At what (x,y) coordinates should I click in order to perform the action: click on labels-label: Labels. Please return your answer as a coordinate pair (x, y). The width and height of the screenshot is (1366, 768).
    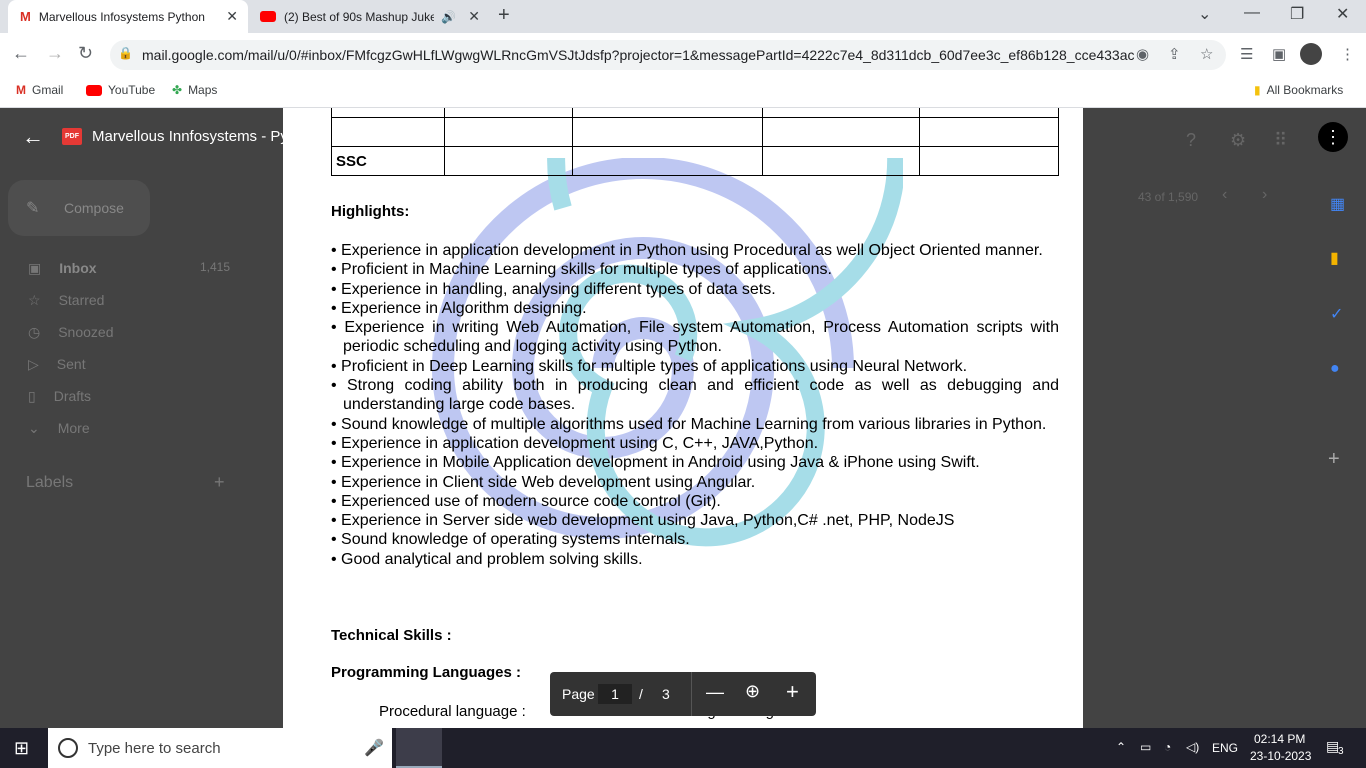
    Looking at the image, I should click on (50, 482).